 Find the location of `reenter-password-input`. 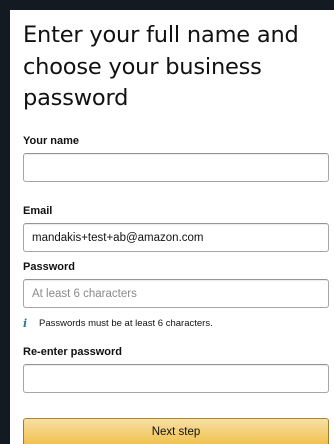

reenter-password-input is located at coordinates (176, 378).